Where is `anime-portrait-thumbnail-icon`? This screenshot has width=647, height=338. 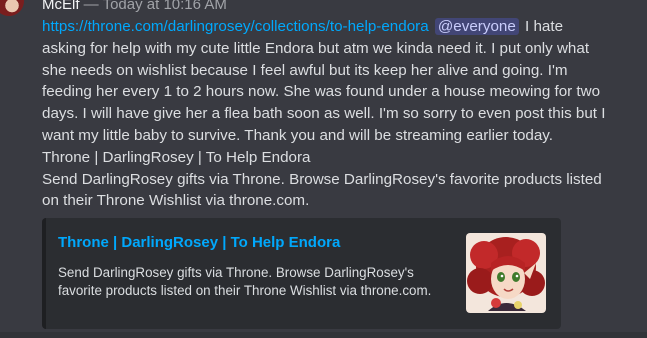
anime-portrait-thumbnail-icon is located at coordinates (506, 273).